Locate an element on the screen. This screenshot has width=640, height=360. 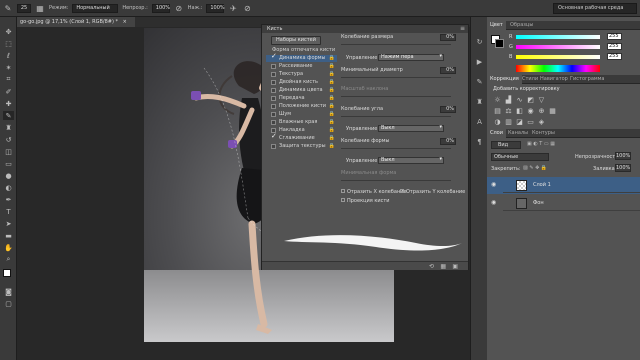
brush-setting-item: Защита текстуры 🔒 is located at coordinates (301, 146).